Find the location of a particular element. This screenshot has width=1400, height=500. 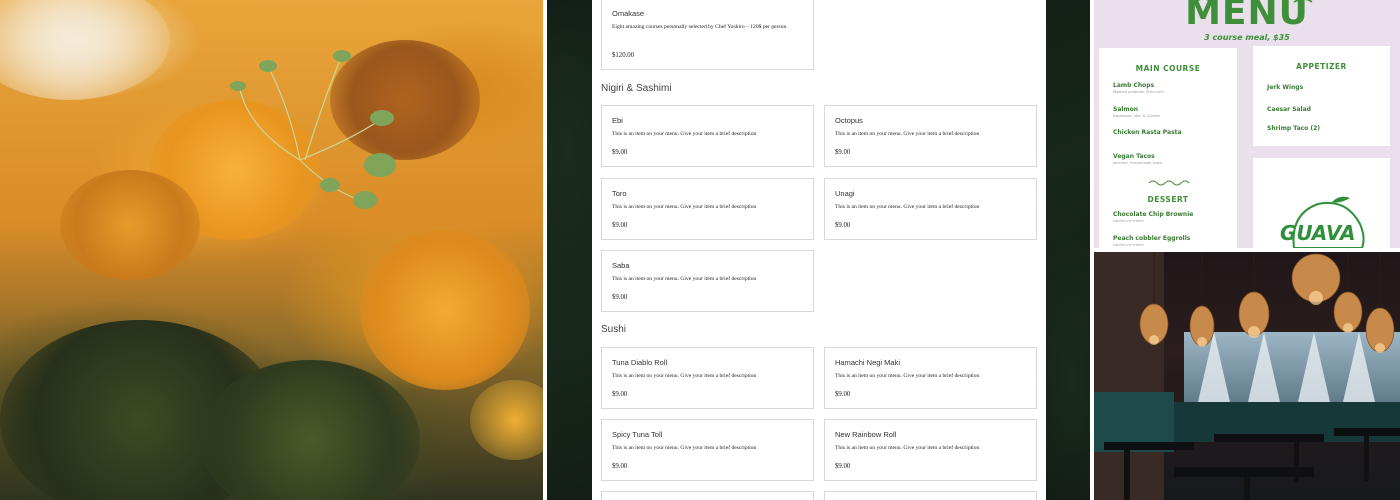

section-title-nigiri: Nigiri & Sashimi is located at coordinates (636, 88).